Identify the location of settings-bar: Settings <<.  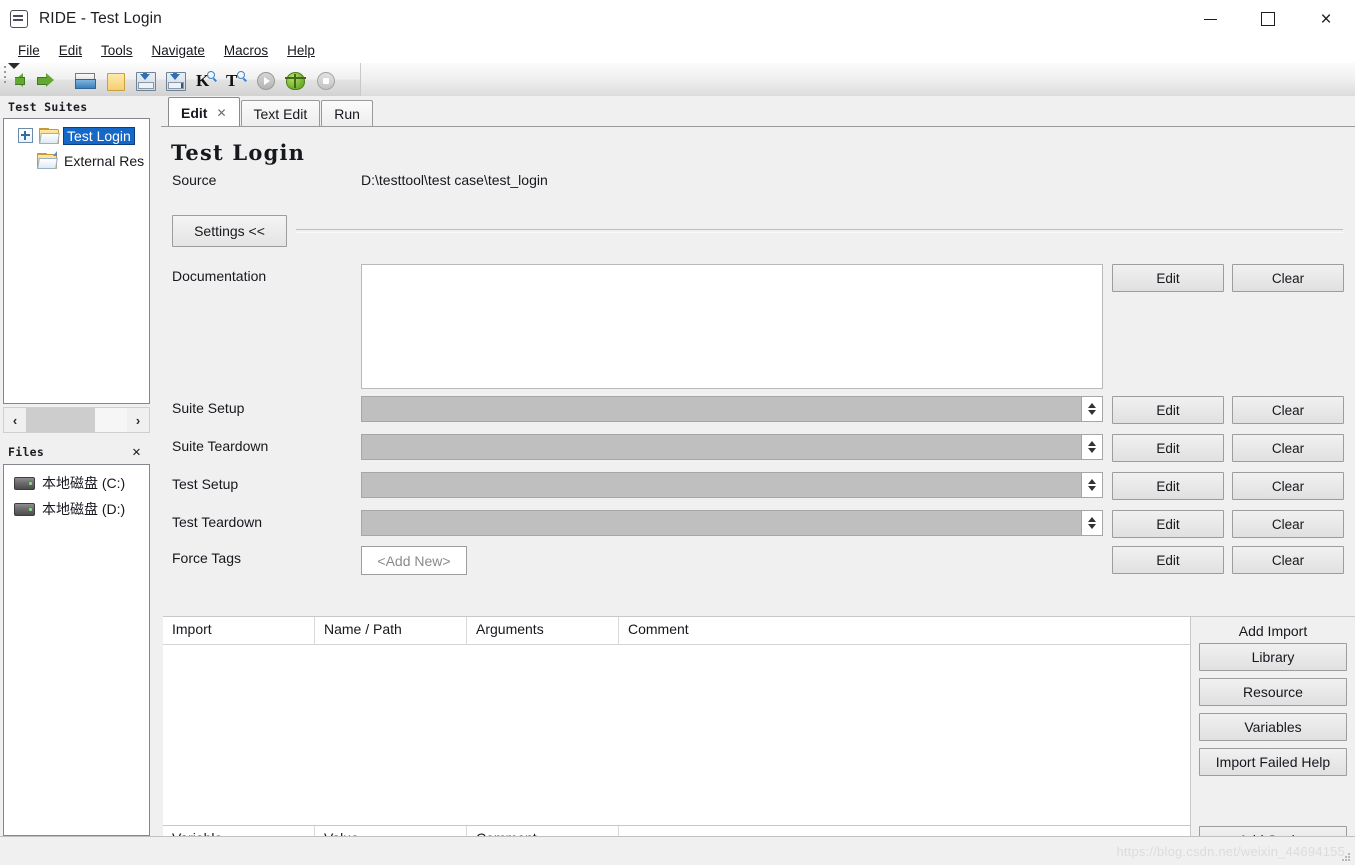
(763, 231).